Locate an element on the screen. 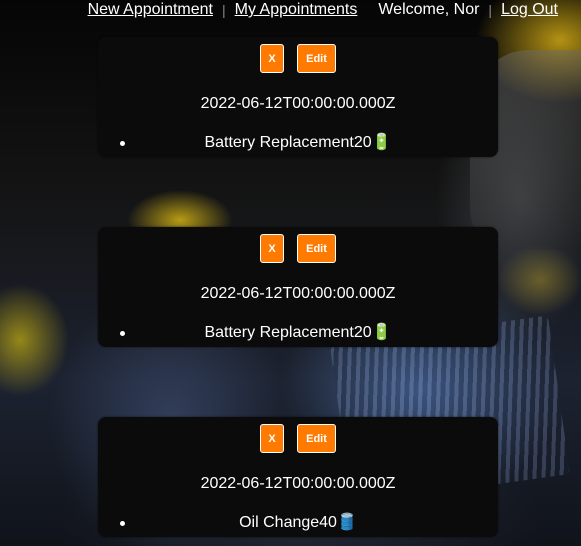 The width and height of the screenshot is (581, 546). service-list: Oil Change40🛢️ is located at coordinates (298, 523).